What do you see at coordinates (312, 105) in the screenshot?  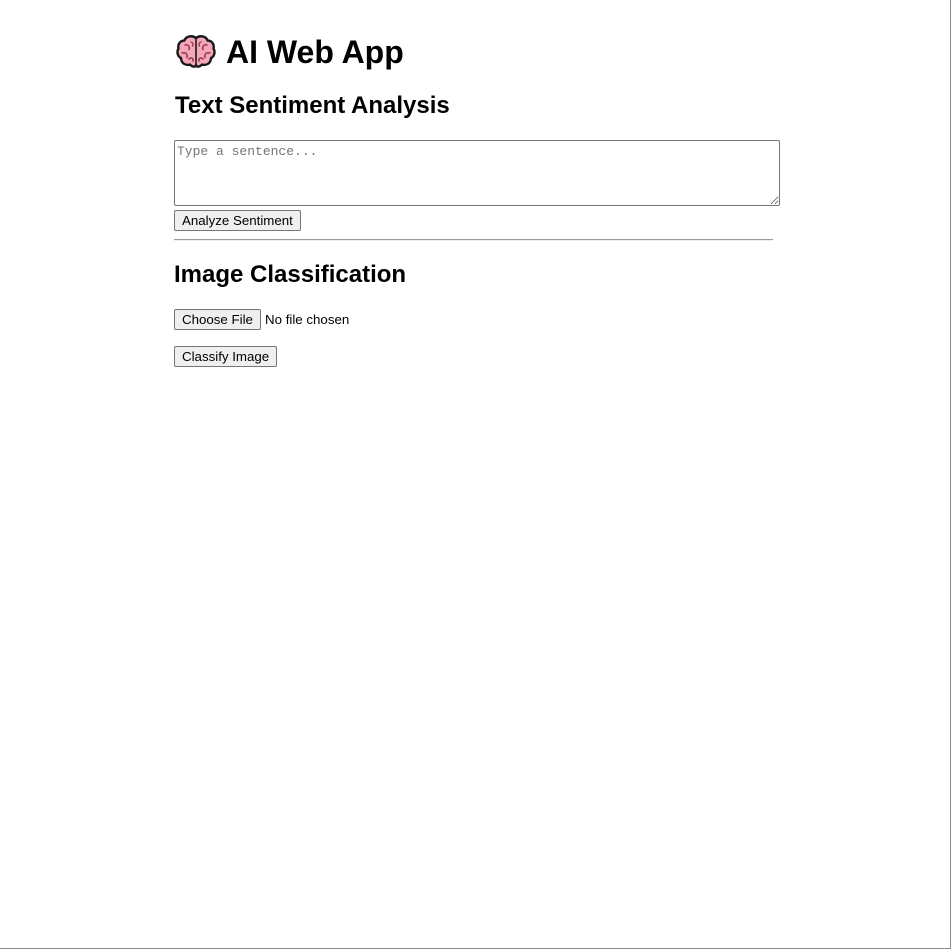 I see `sentiment-heading: Text Sentiment Analysis` at bounding box center [312, 105].